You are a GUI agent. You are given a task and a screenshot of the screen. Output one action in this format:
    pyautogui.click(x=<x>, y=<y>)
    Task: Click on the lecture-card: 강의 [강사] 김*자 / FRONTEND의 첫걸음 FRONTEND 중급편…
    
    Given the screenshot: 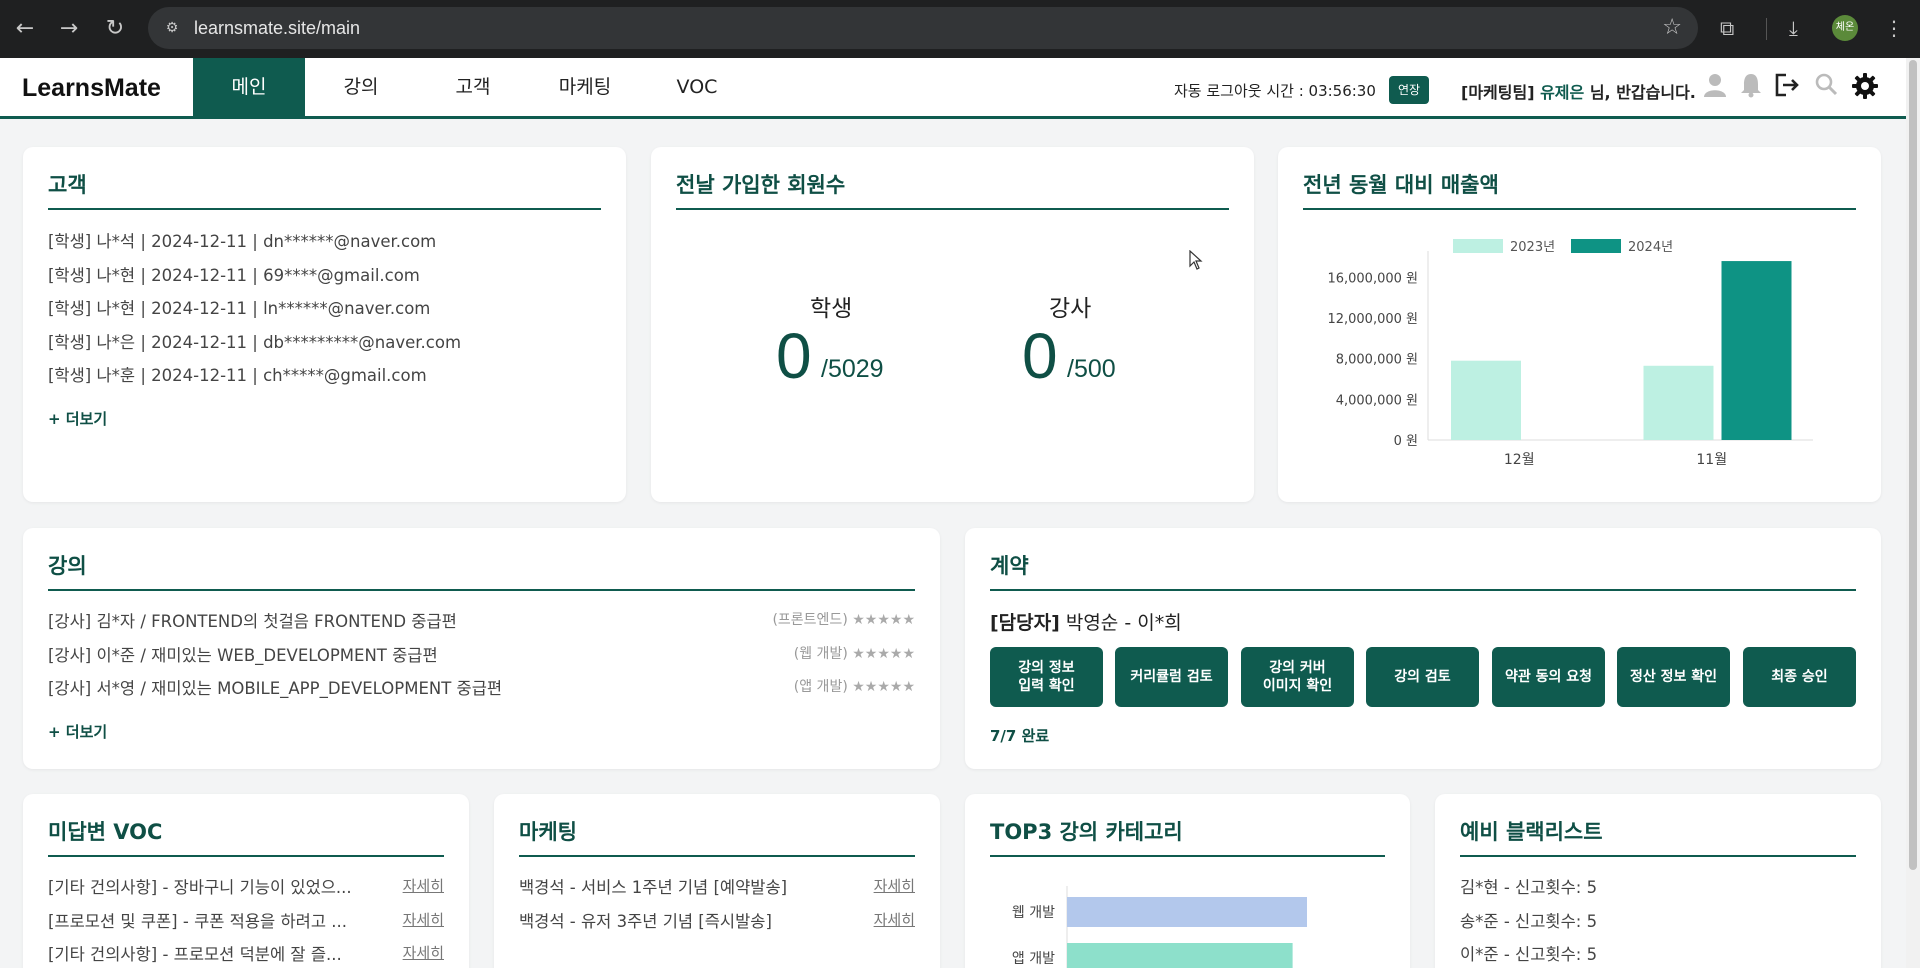 What is the action you would take?
    pyautogui.click(x=481, y=648)
    